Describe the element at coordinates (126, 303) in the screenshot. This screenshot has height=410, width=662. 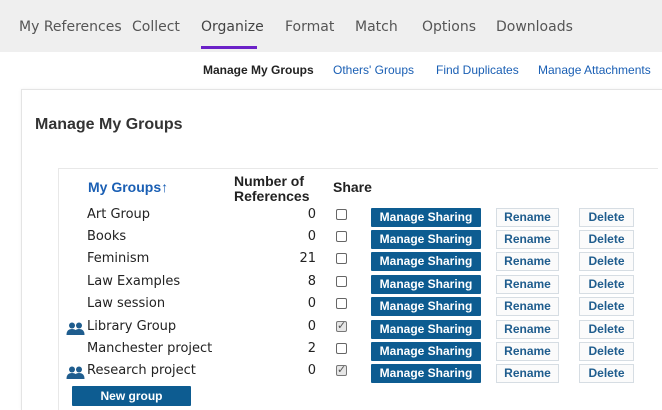
I see `group-name-law-session: Law session` at that location.